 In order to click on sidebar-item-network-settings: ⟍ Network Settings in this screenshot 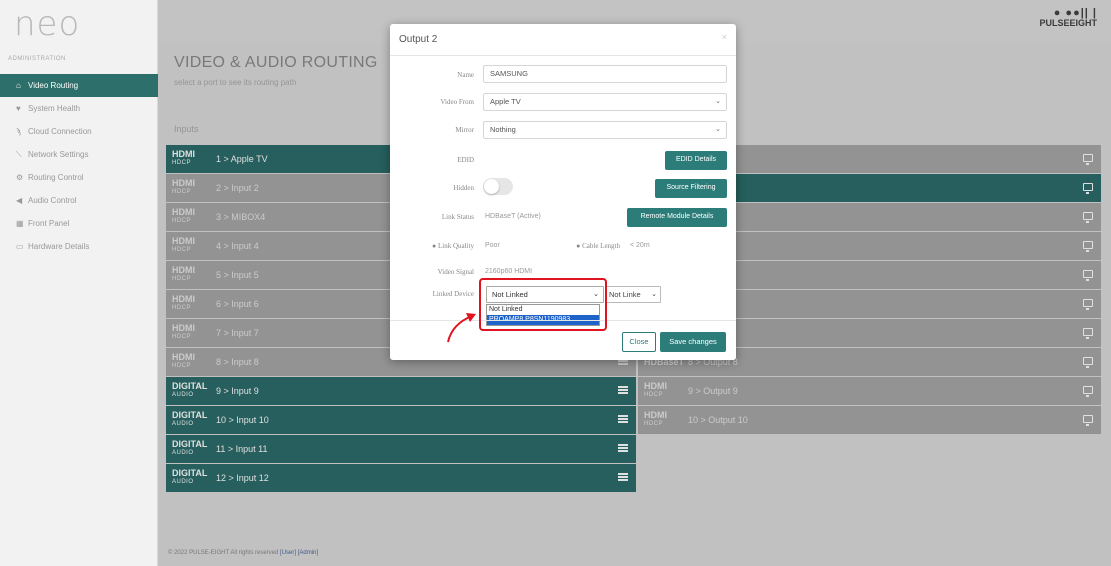, I will do `click(79, 154)`.